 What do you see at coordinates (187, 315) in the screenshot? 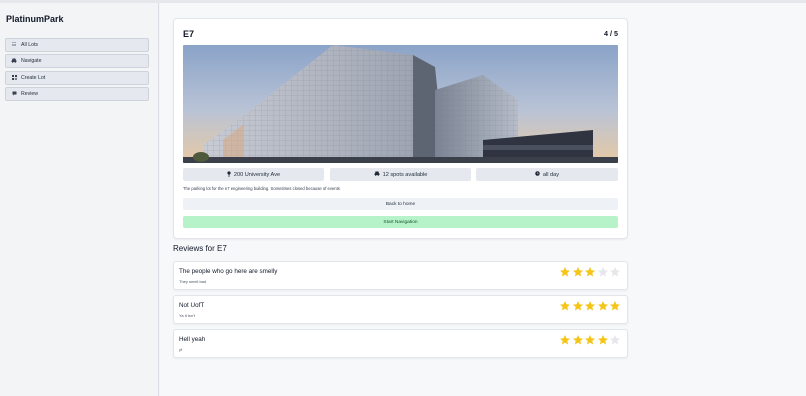
I see `review-body: Ya it isn't` at bounding box center [187, 315].